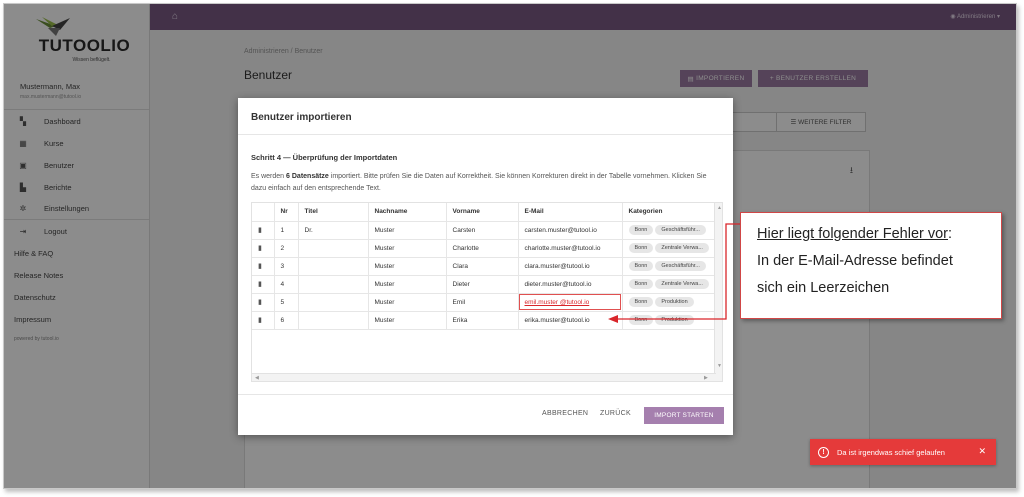 The image size is (1024, 497). I want to click on error-toast: ! Da ist irgendwas schief gelaufen ✕, so click(903, 452).